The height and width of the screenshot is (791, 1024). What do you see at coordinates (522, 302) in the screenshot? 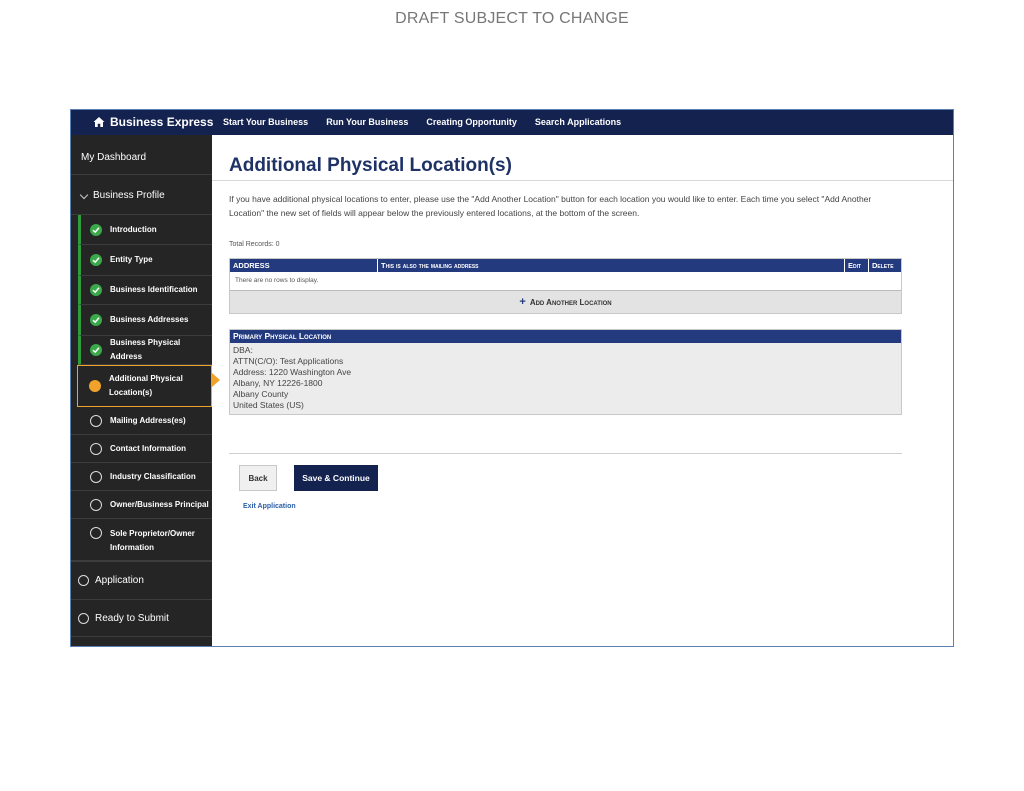
I see `plus-icon: +` at bounding box center [522, 302].